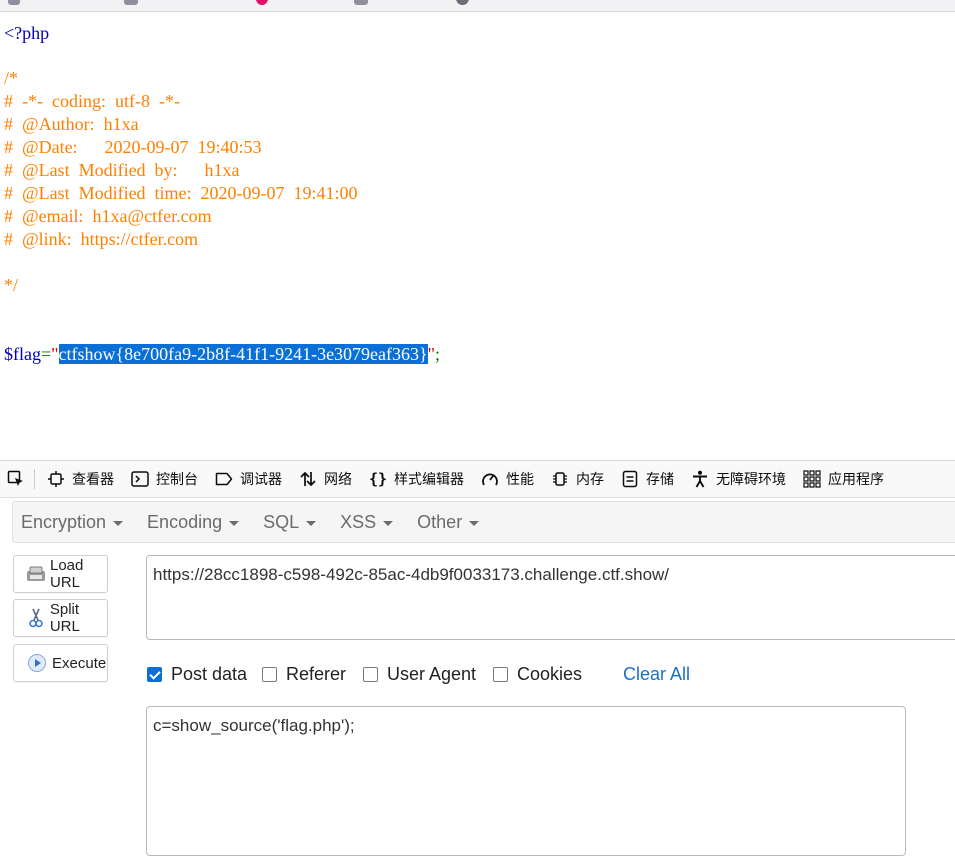 The image size is (955, 856). I want to click on comment-close: */, so click(11, 285).